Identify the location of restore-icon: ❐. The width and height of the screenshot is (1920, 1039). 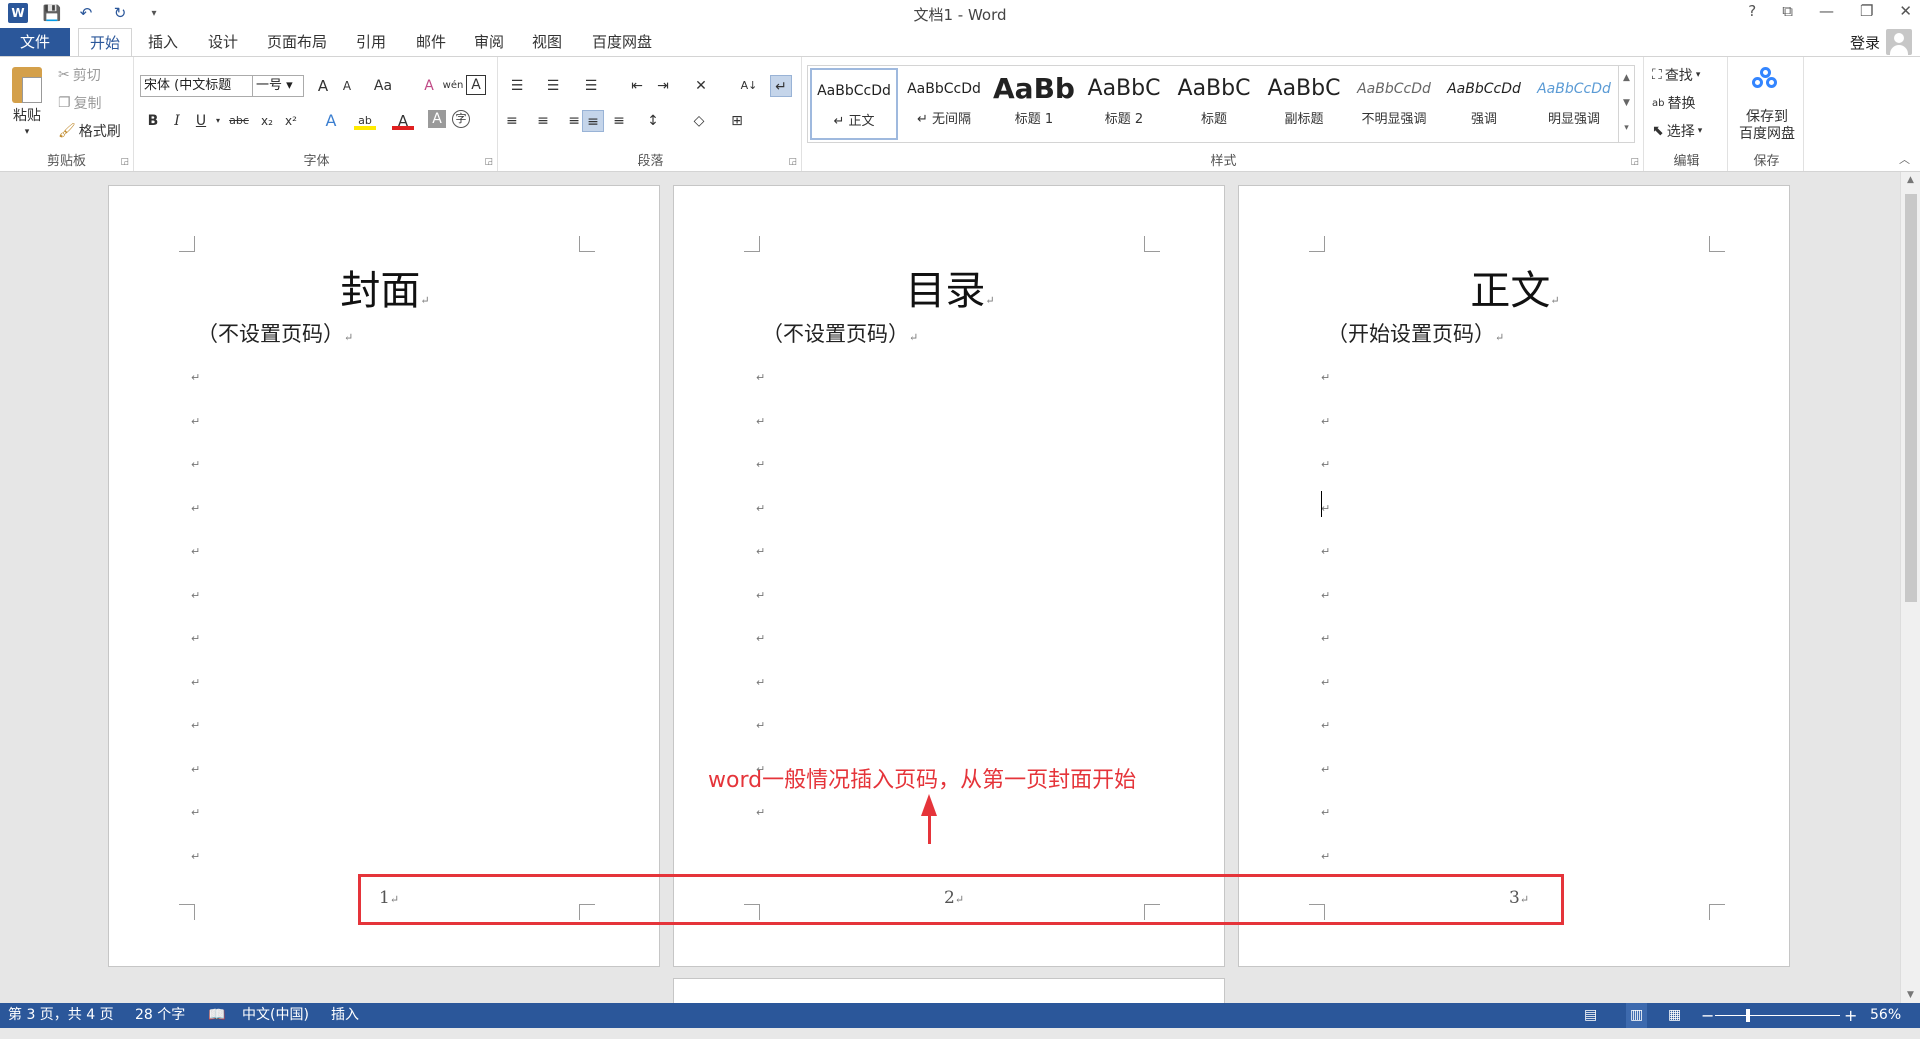
(1866, 11).